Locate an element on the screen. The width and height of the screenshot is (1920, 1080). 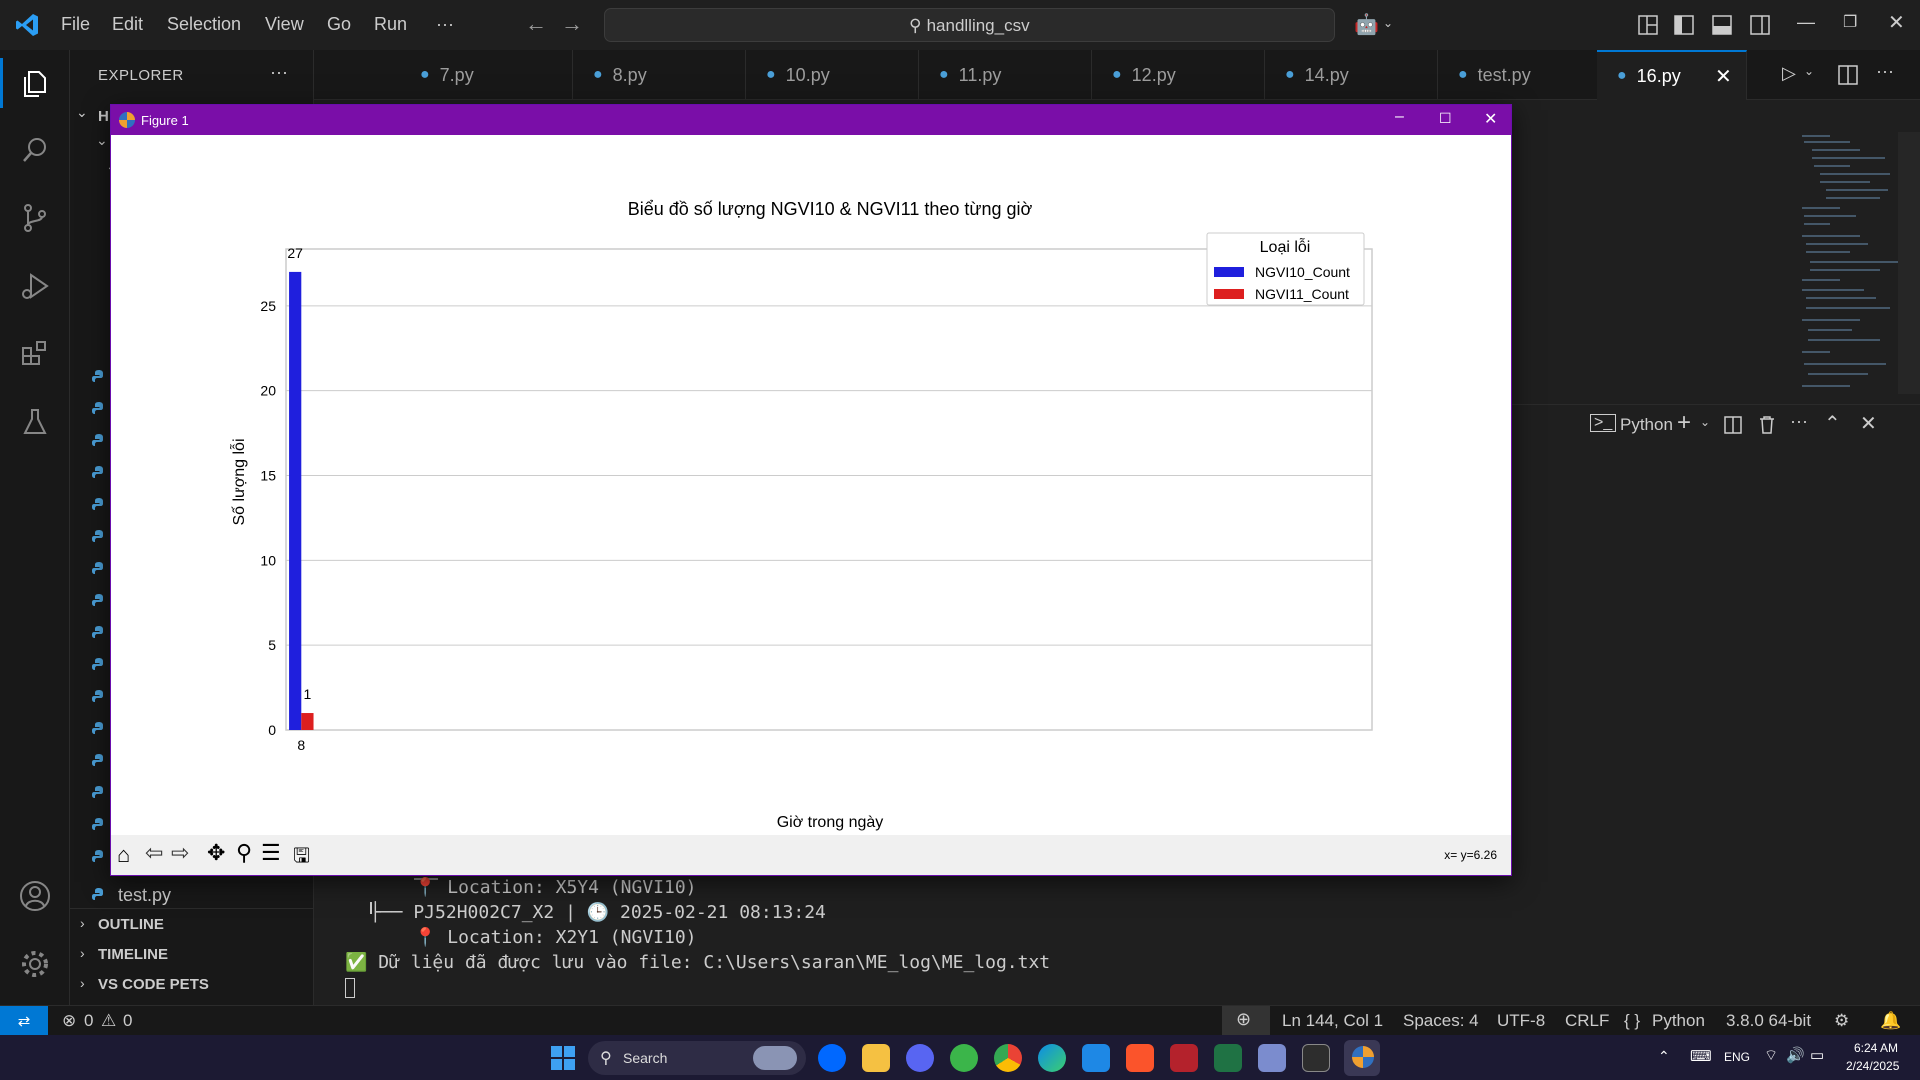
language-indicator: ENG is located at coordinates (1737, 1057).